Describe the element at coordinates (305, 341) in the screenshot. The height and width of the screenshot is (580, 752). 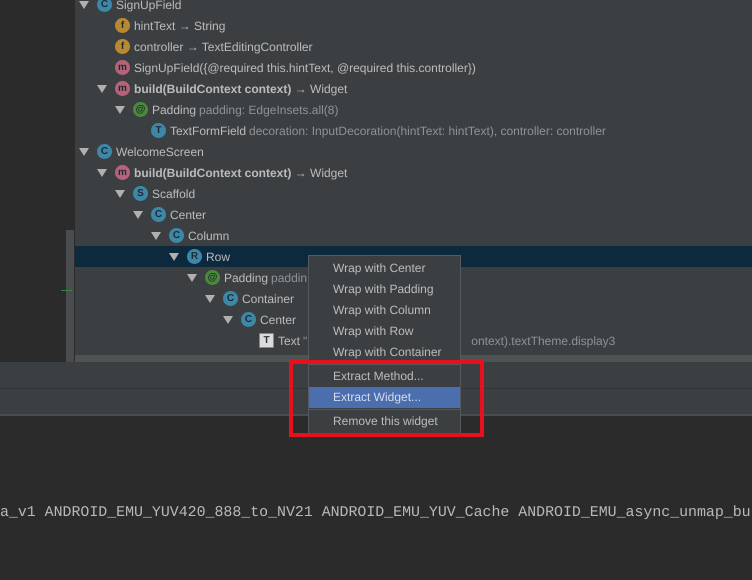
I see `node-detail: "` at that location.